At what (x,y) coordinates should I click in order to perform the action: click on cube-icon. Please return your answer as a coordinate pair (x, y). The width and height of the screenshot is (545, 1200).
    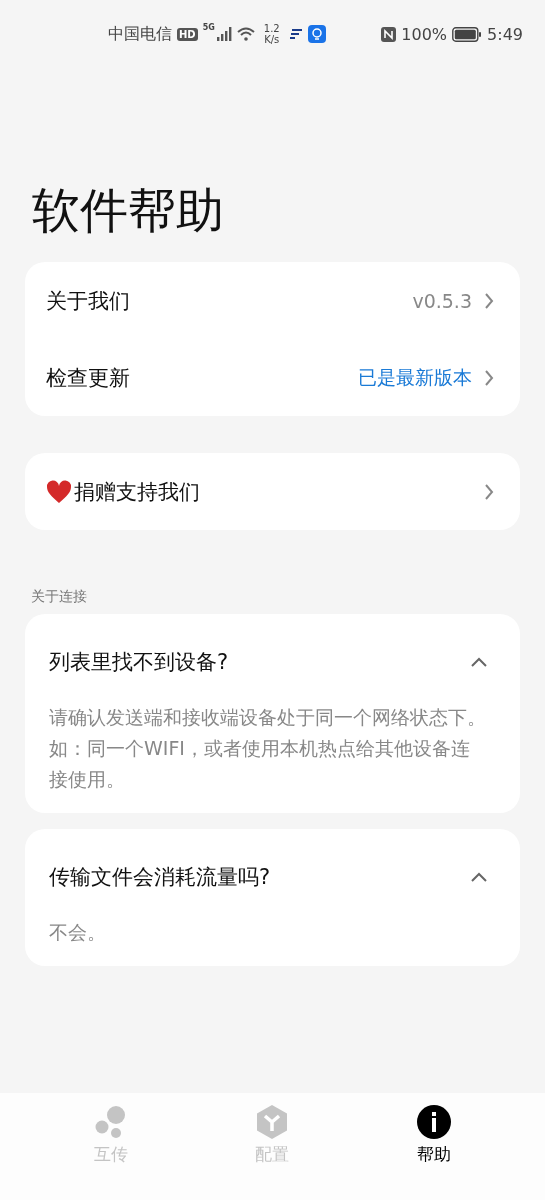
    Looking at the image, I should click on (272, 1122).